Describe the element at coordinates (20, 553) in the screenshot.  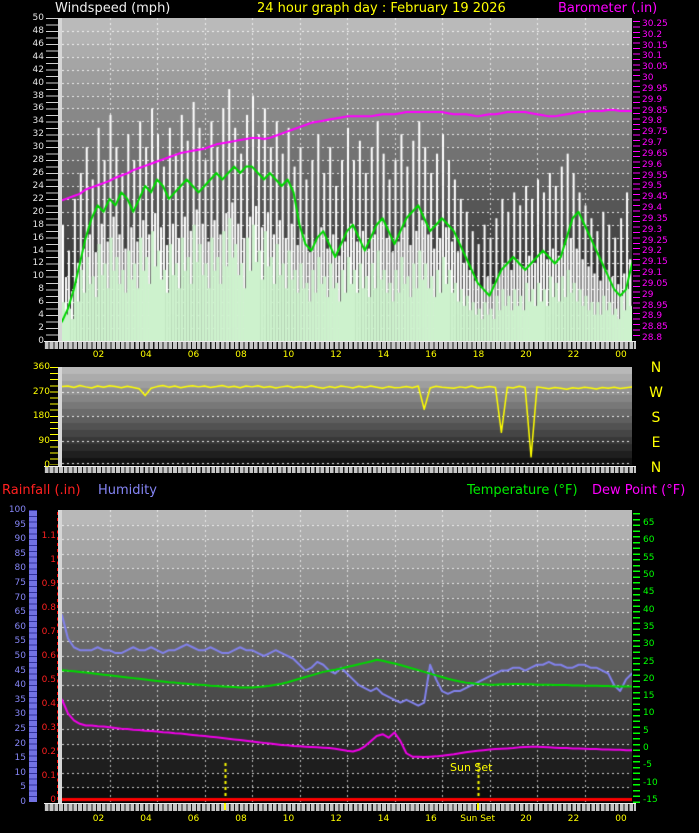
I see `humidity-tick-label: 85` at that location.